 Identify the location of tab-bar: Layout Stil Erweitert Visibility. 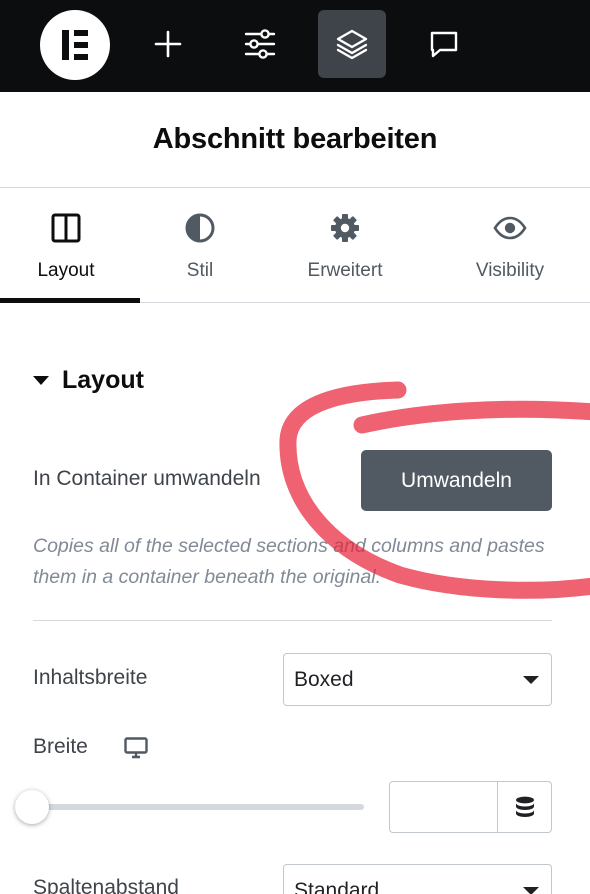
(295, 245).